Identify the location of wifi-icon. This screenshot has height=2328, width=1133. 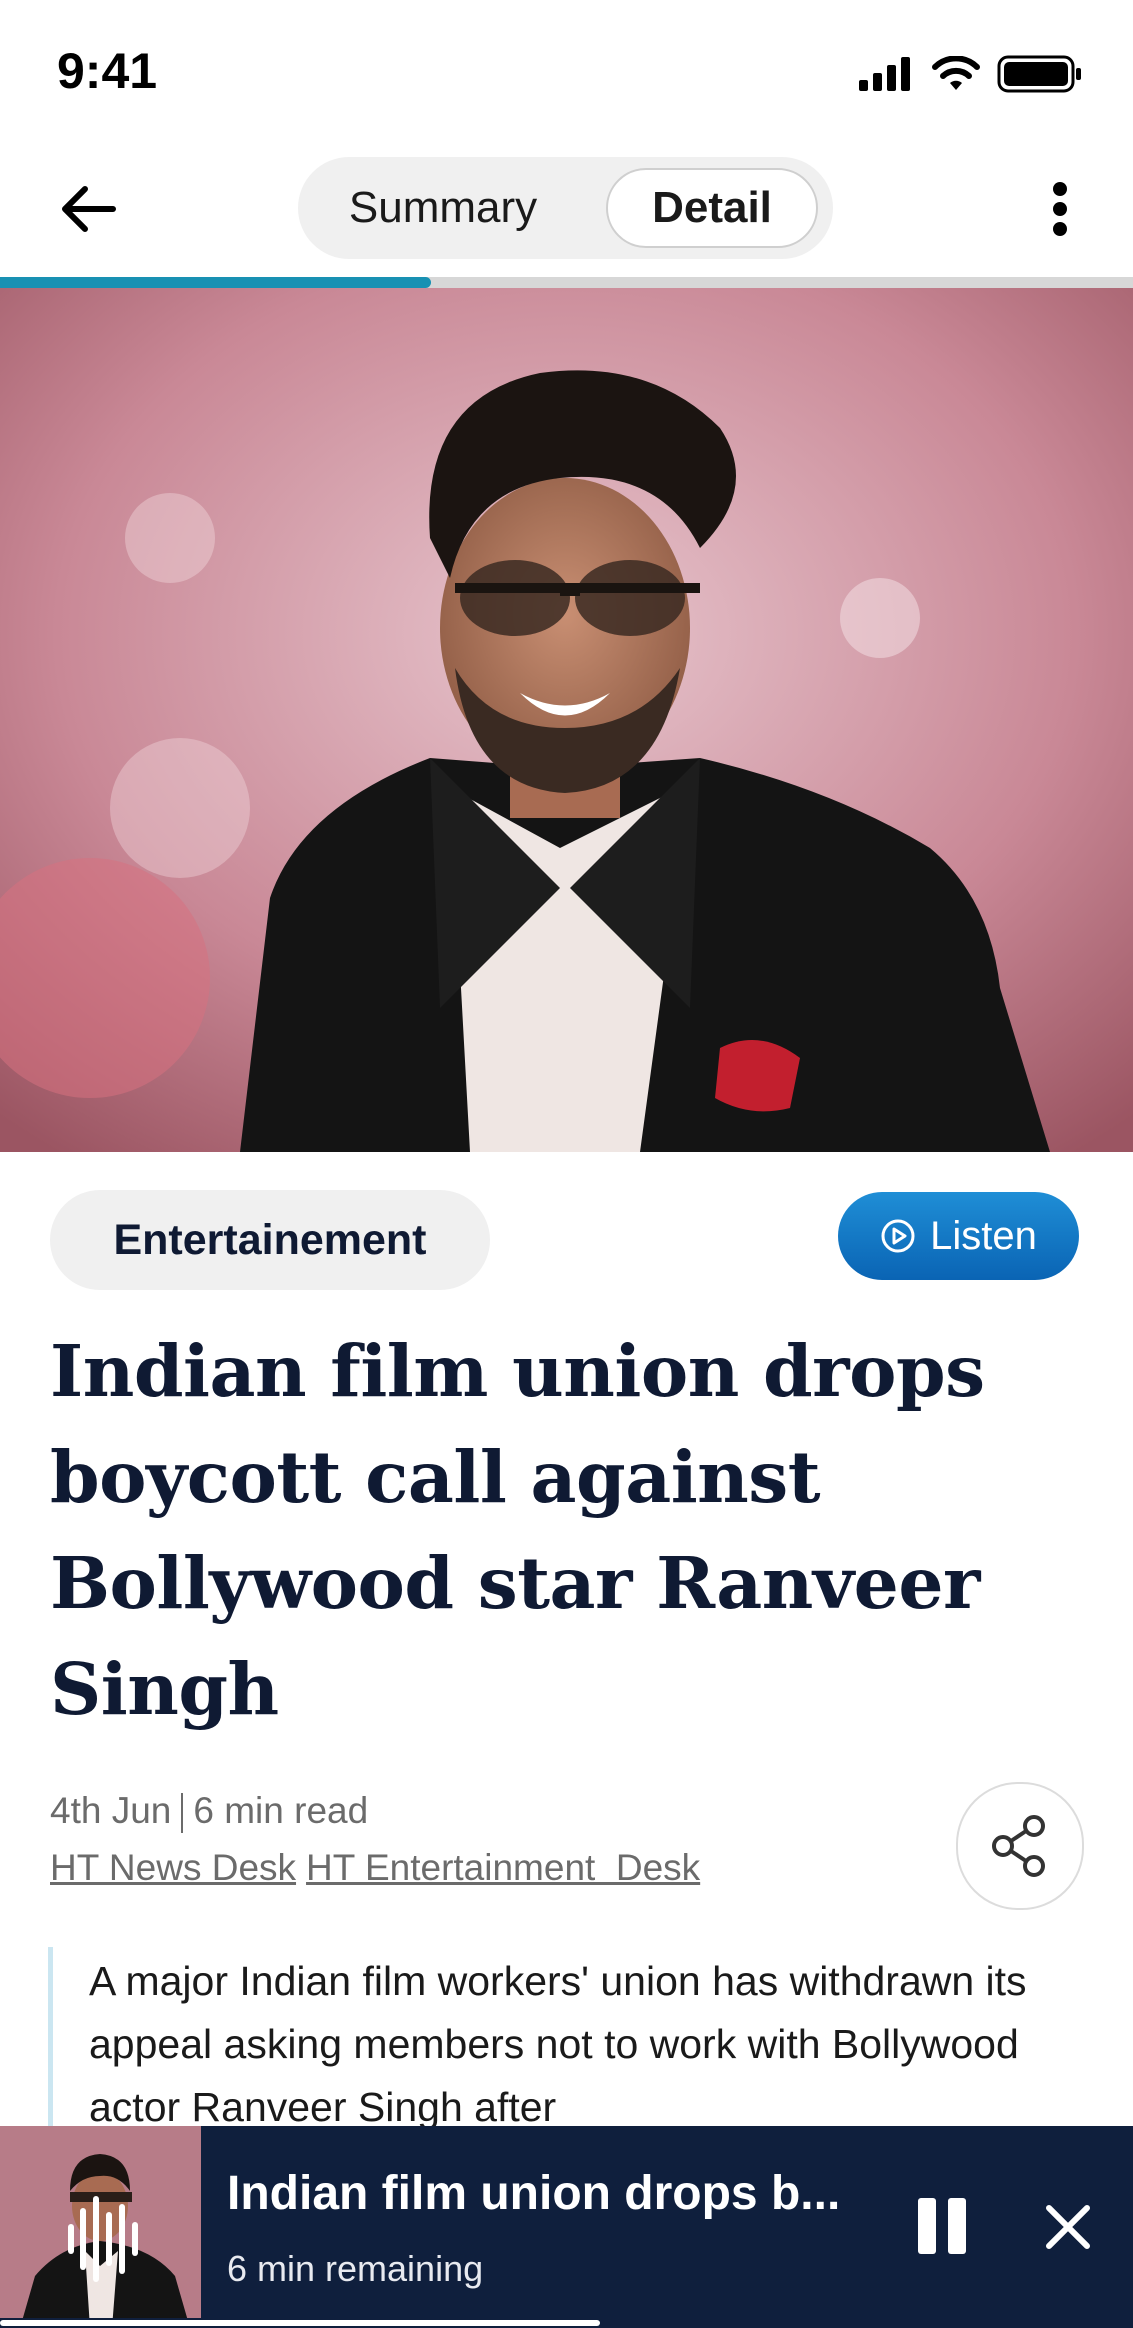
(956, 76).